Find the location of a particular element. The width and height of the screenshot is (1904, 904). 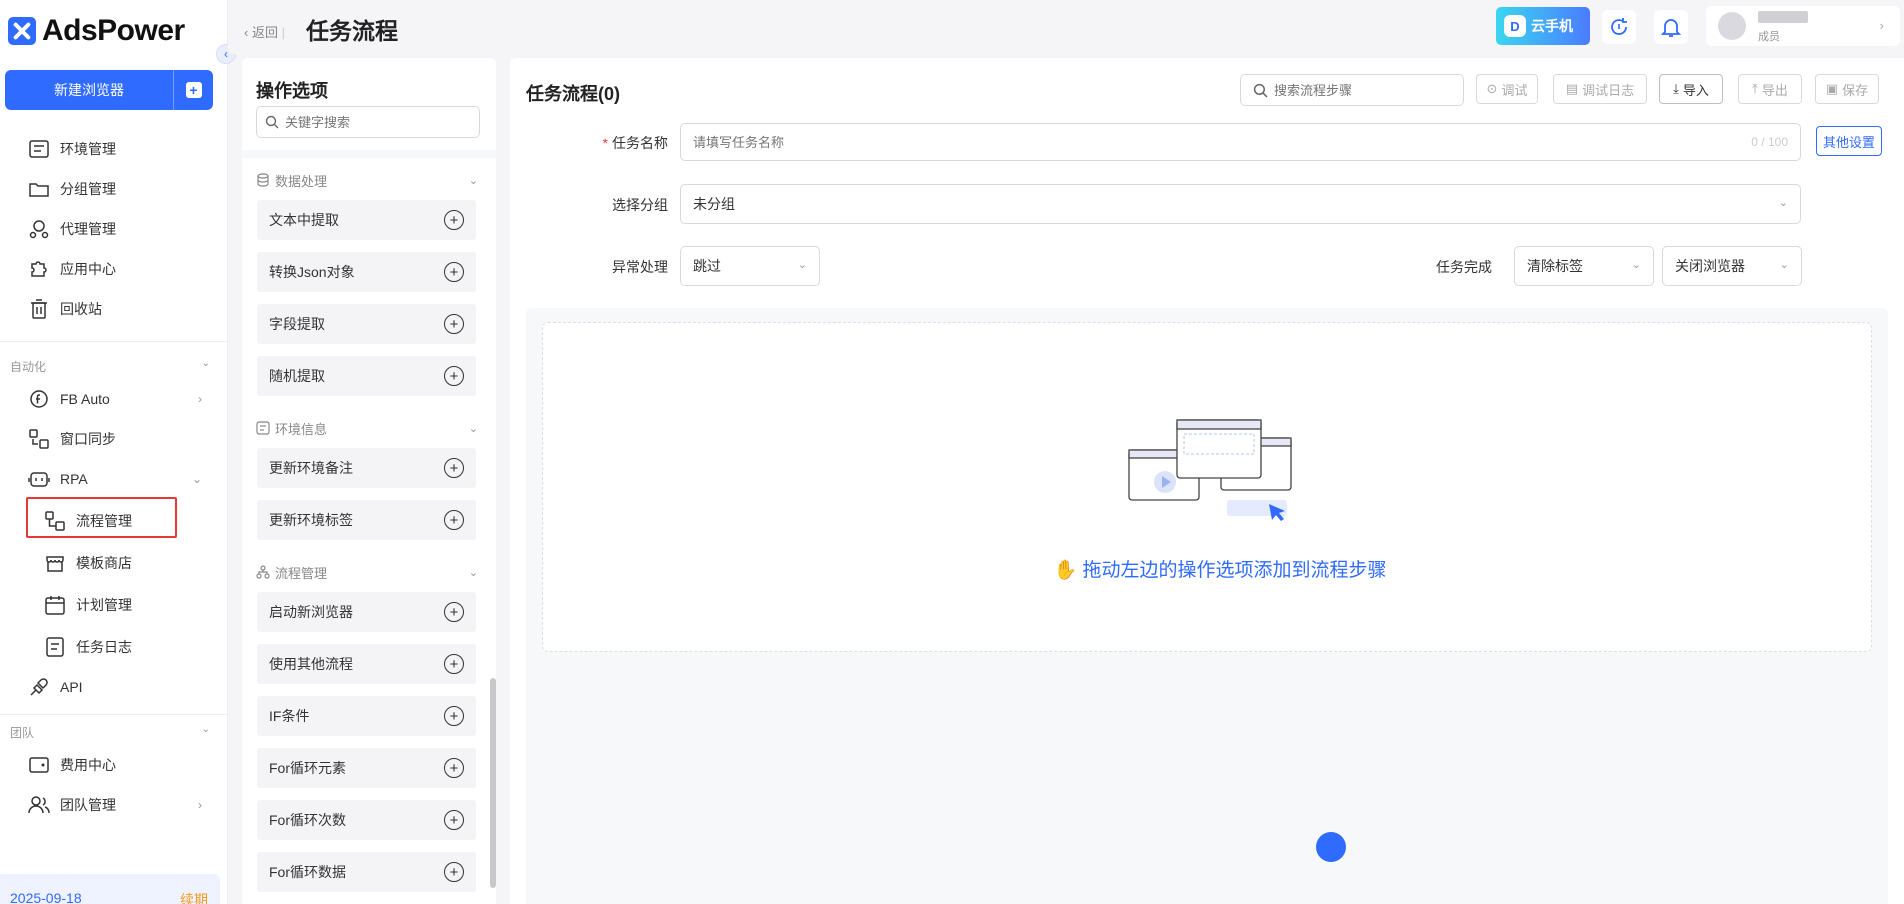

task-name-field: 0 / 100 is located at coordinates (1240, 142).